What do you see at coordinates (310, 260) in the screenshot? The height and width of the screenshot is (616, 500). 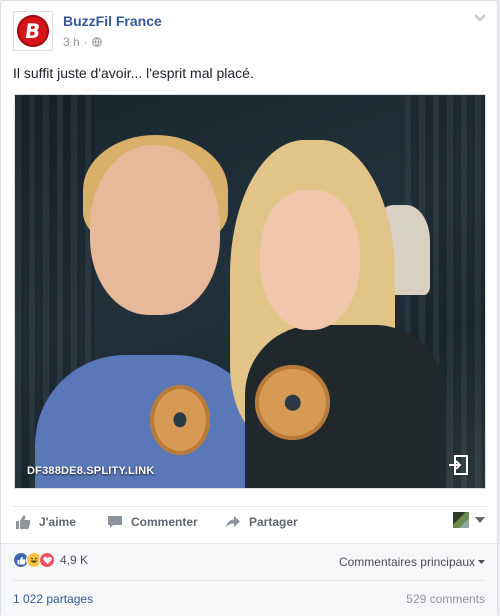 I see `photo-person-right-face` at bounding box center [310, 260].